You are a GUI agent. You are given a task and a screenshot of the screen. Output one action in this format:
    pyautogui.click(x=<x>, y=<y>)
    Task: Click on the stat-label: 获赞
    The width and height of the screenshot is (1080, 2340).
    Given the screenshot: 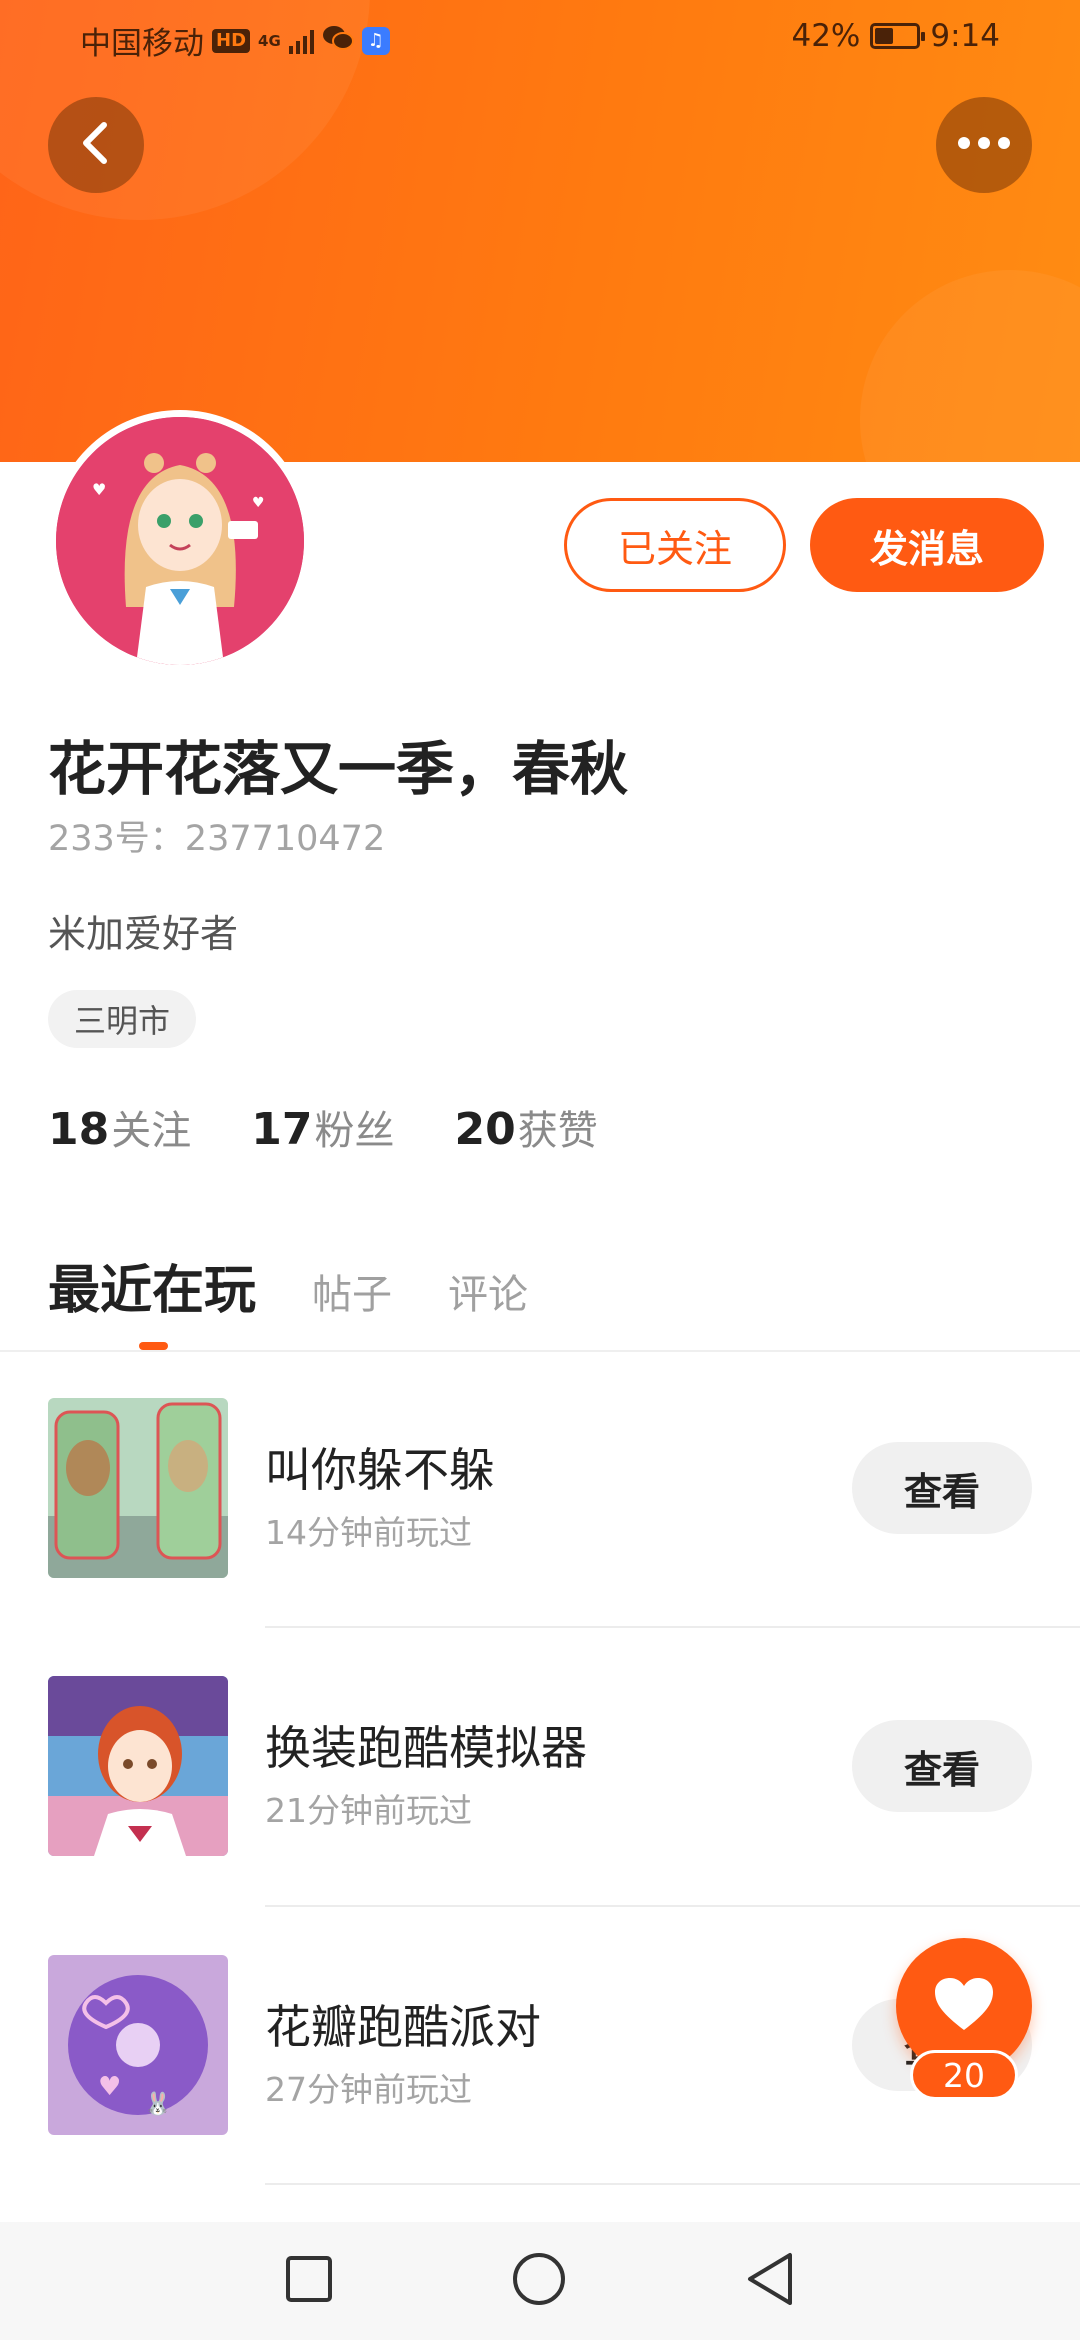 What is the action you would take?
    pyautogui.click(x=557, y=1131)
    